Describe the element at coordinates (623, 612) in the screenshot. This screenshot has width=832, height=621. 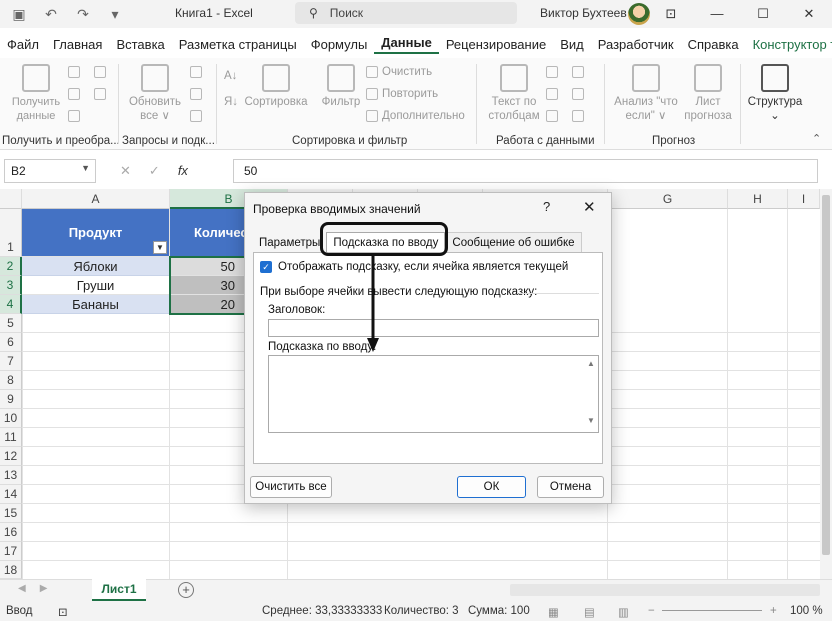
I see `view-pagebreak-icon: ▥` at that location.